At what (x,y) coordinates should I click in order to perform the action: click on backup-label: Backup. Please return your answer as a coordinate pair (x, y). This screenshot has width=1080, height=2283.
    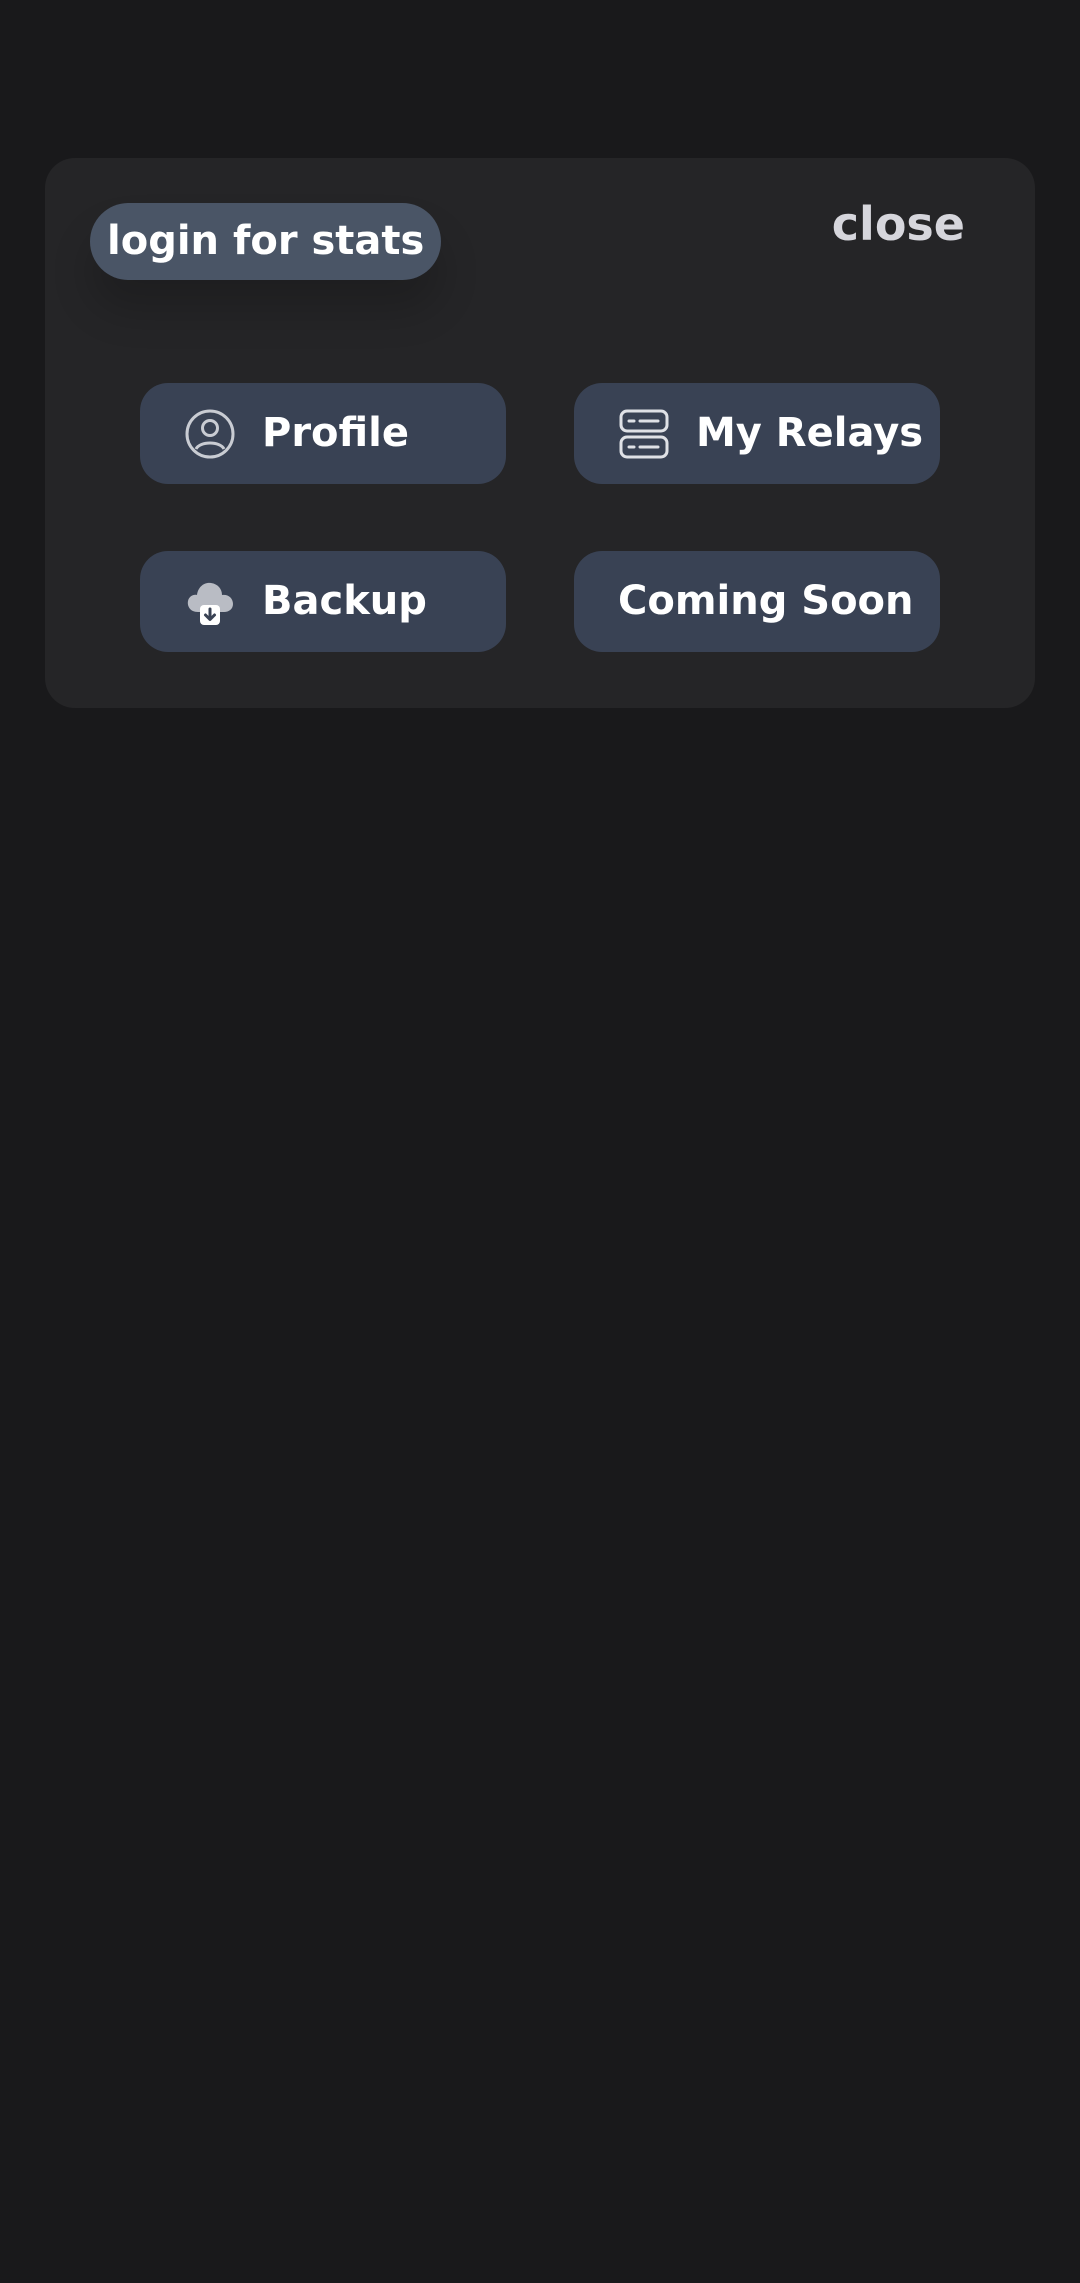
    Looking at the image, I should click on (344, 601).